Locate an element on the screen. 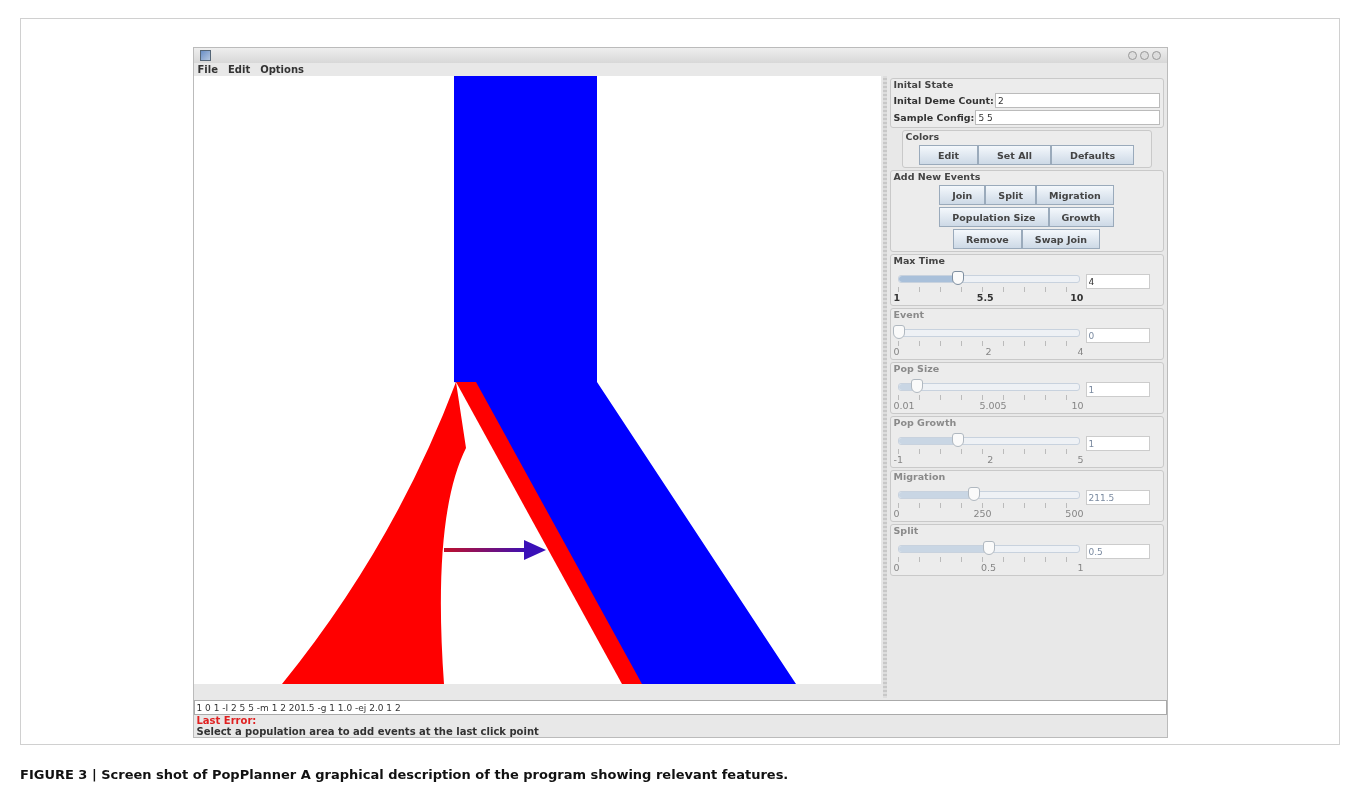  color-button: Edit is located at coordinates (948, 155).